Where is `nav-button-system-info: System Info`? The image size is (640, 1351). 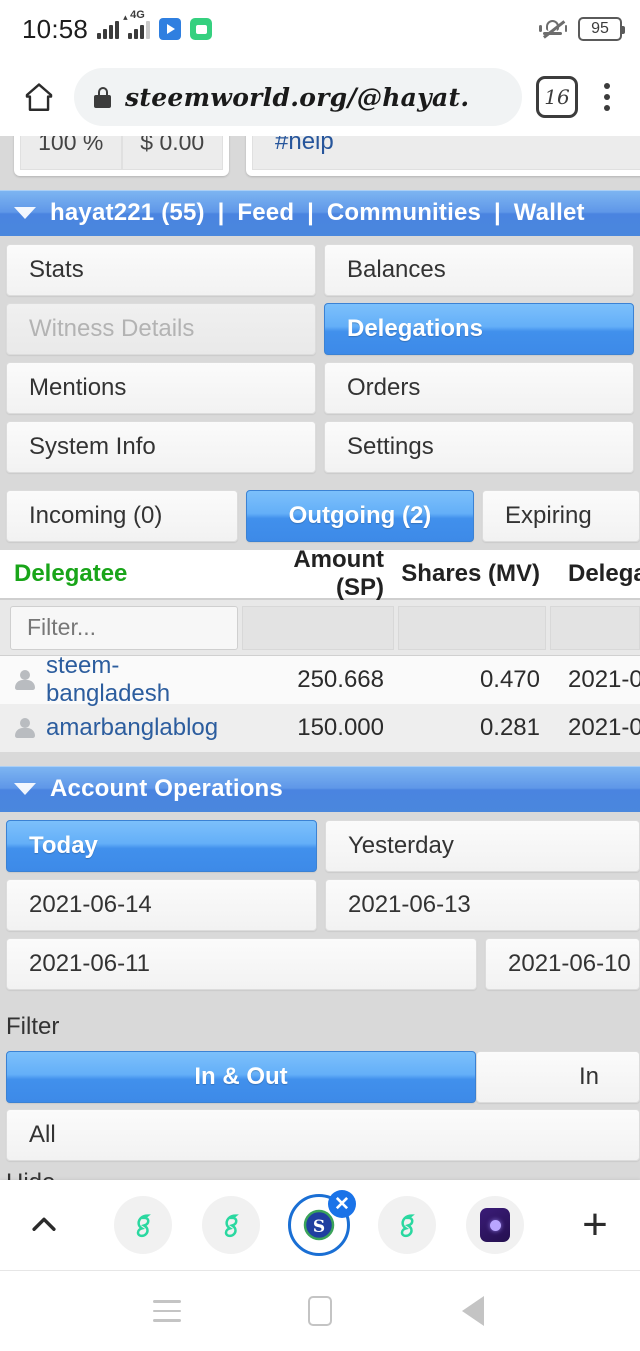
nav-button-system-info: System Info is located at coordinates (161, 447).